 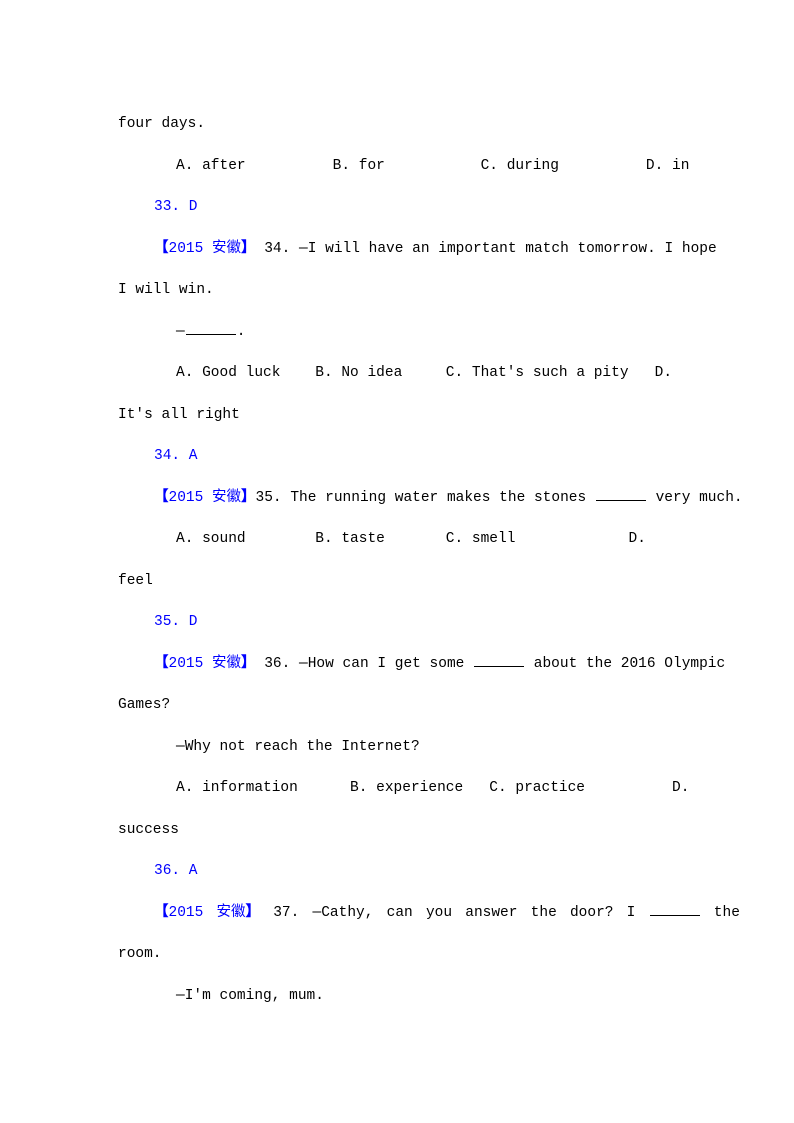 I want to click on stem-continuation-line: four days., so click(x=397, y=125).